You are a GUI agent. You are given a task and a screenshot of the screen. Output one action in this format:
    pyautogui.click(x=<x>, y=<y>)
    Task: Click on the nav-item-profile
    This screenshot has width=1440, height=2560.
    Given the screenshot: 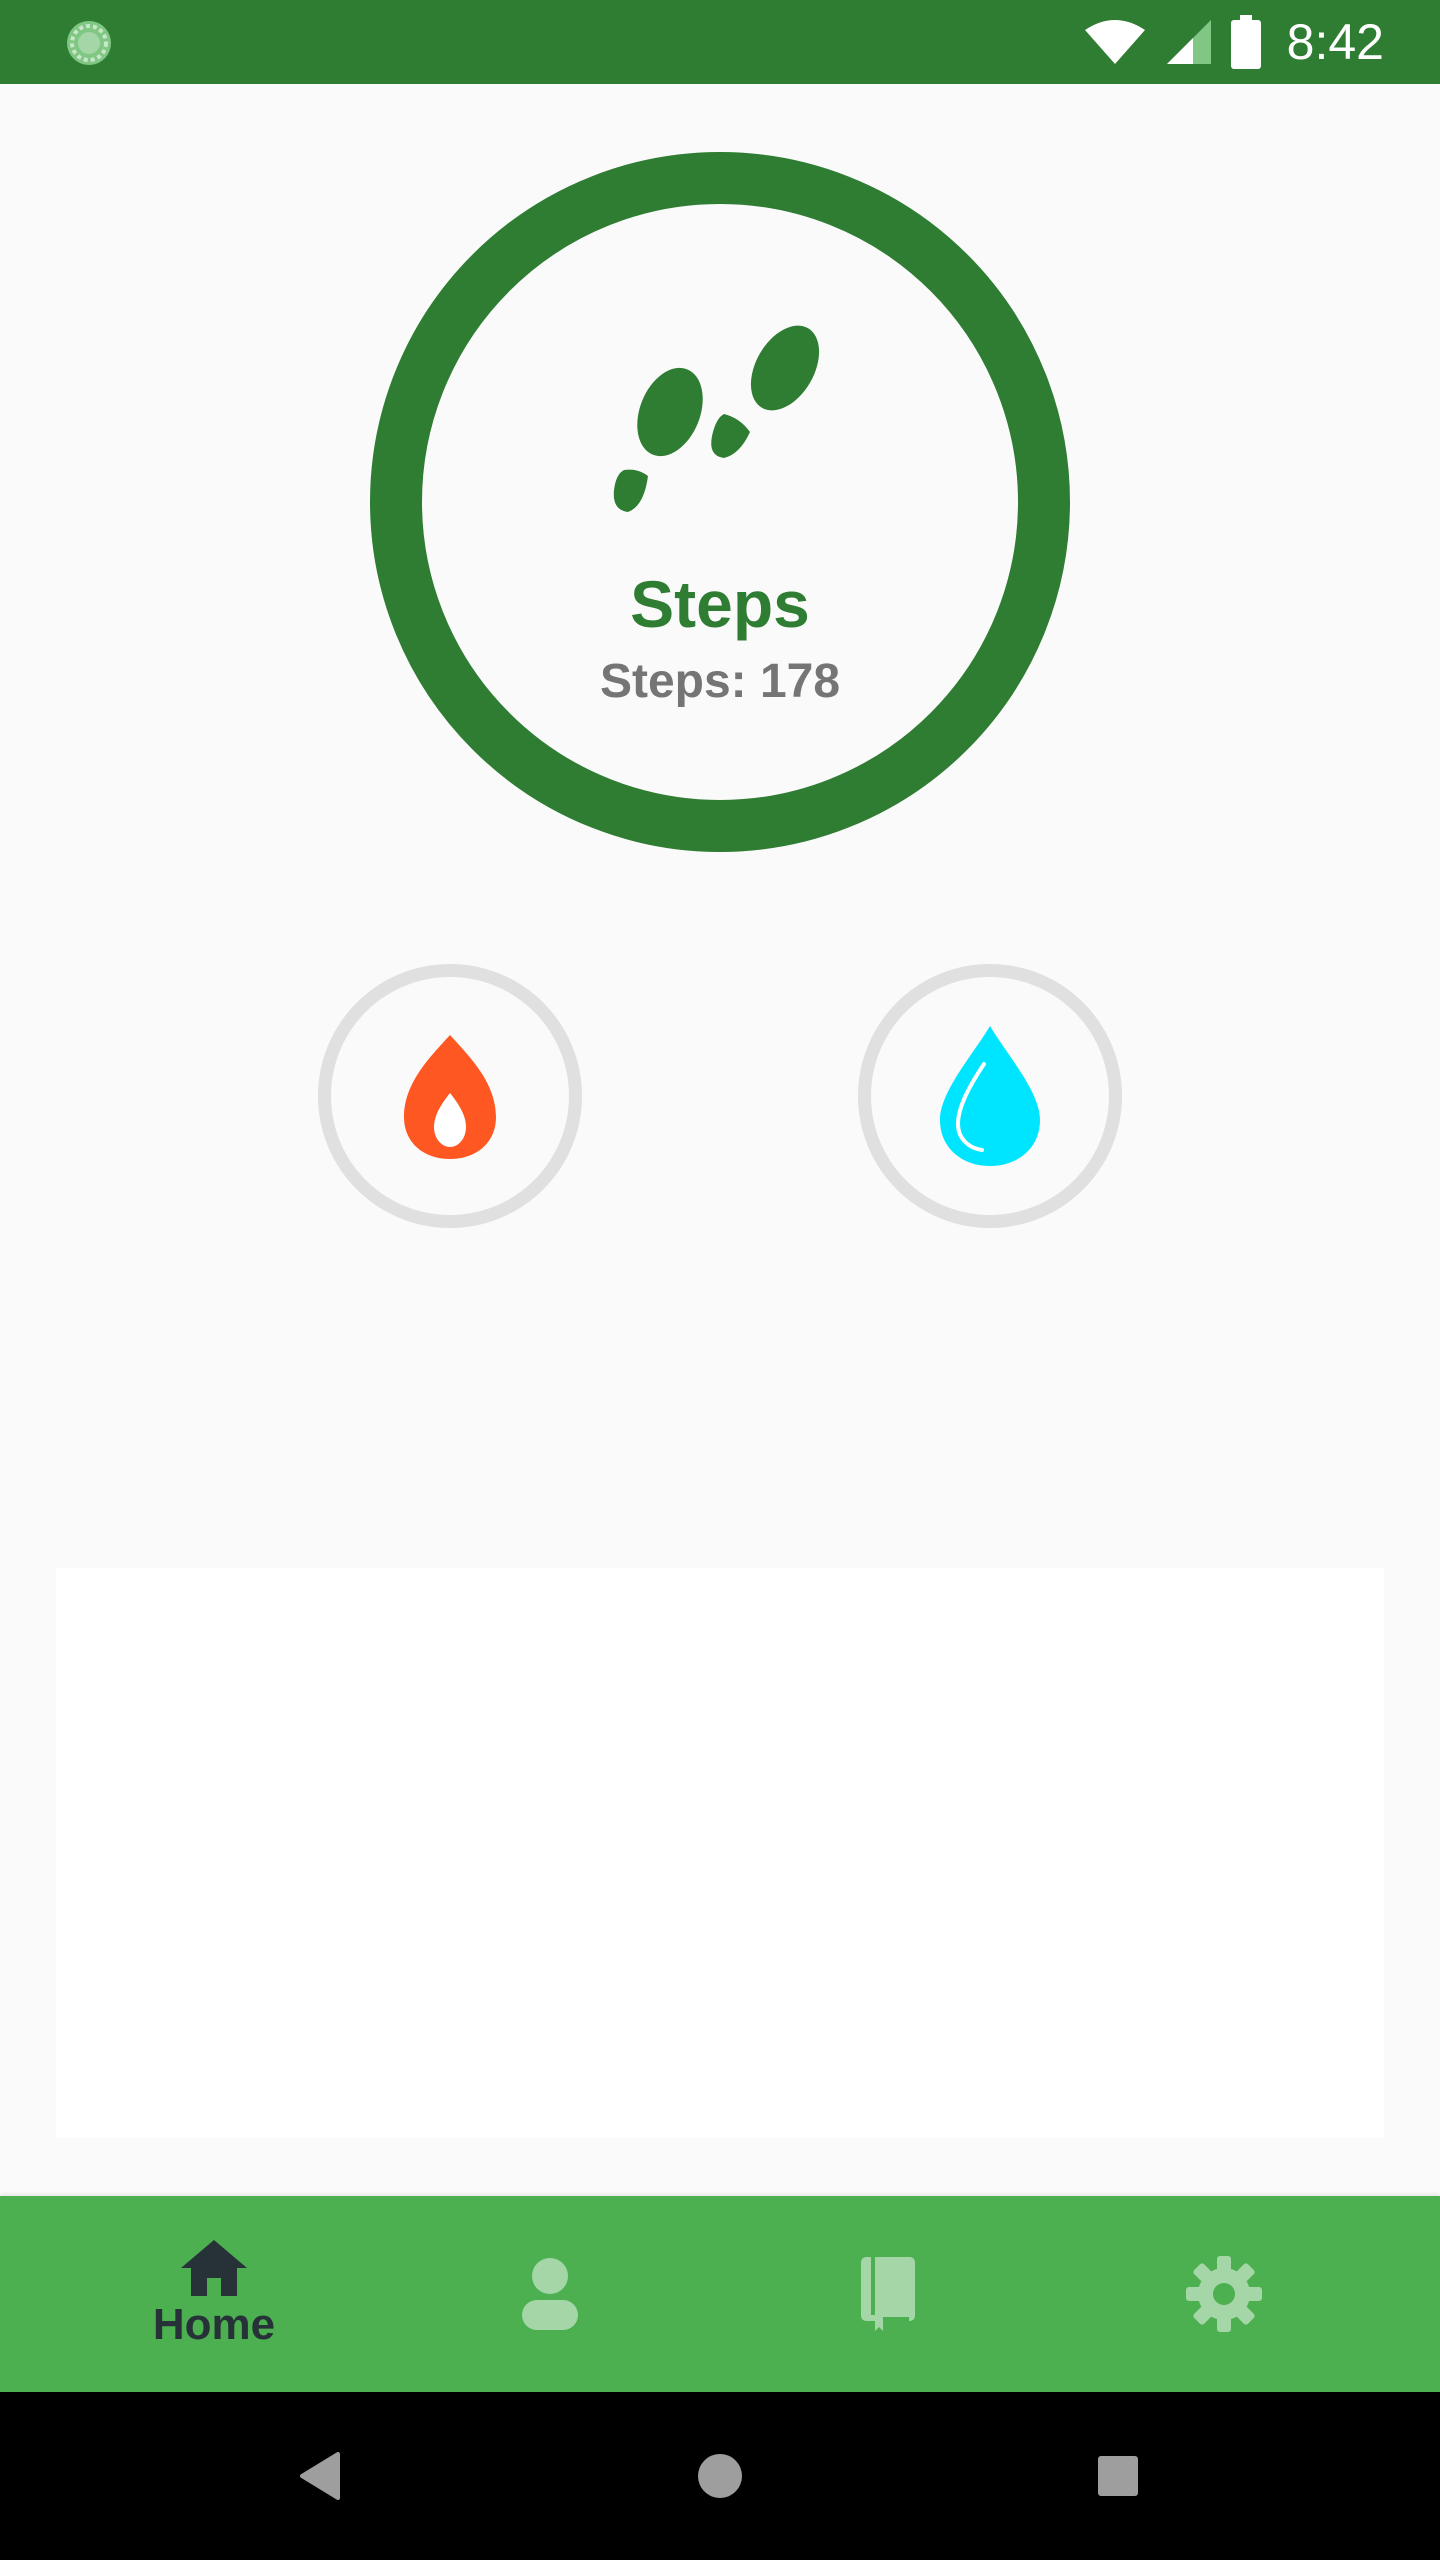 What is the action you would take?
    pyautogui.click(x=550, y=2294)
    